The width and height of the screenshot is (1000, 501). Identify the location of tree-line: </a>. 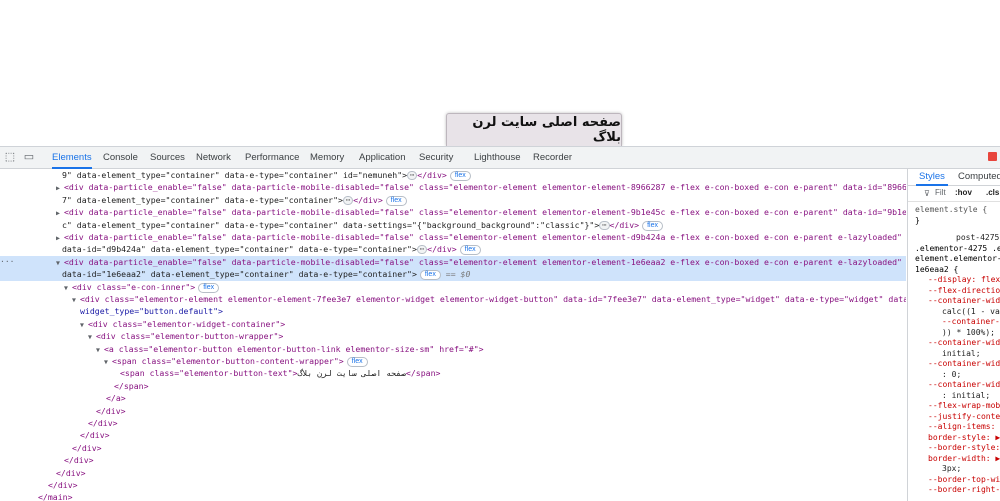
(453, 398).